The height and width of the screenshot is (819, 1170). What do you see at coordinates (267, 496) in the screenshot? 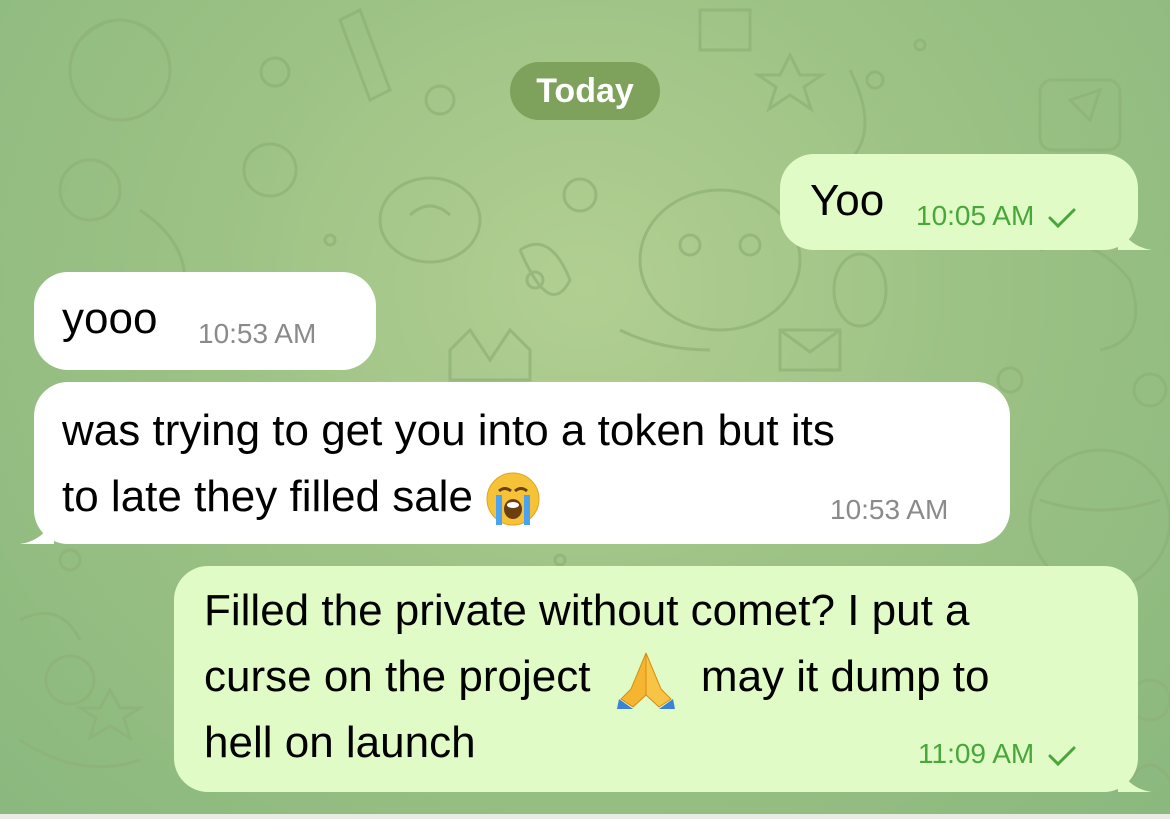
I see `message-text-segment: to late they filled sale` at bounding box center [267, 496].